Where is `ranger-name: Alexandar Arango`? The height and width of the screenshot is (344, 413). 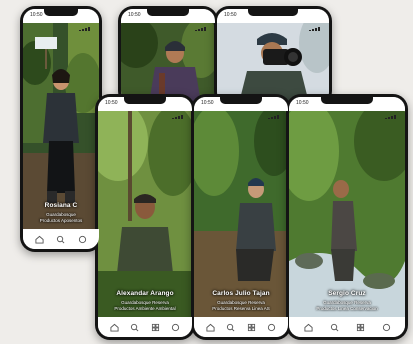
ranger-name: Alexandar Arango is located at coordinates (145, 293).